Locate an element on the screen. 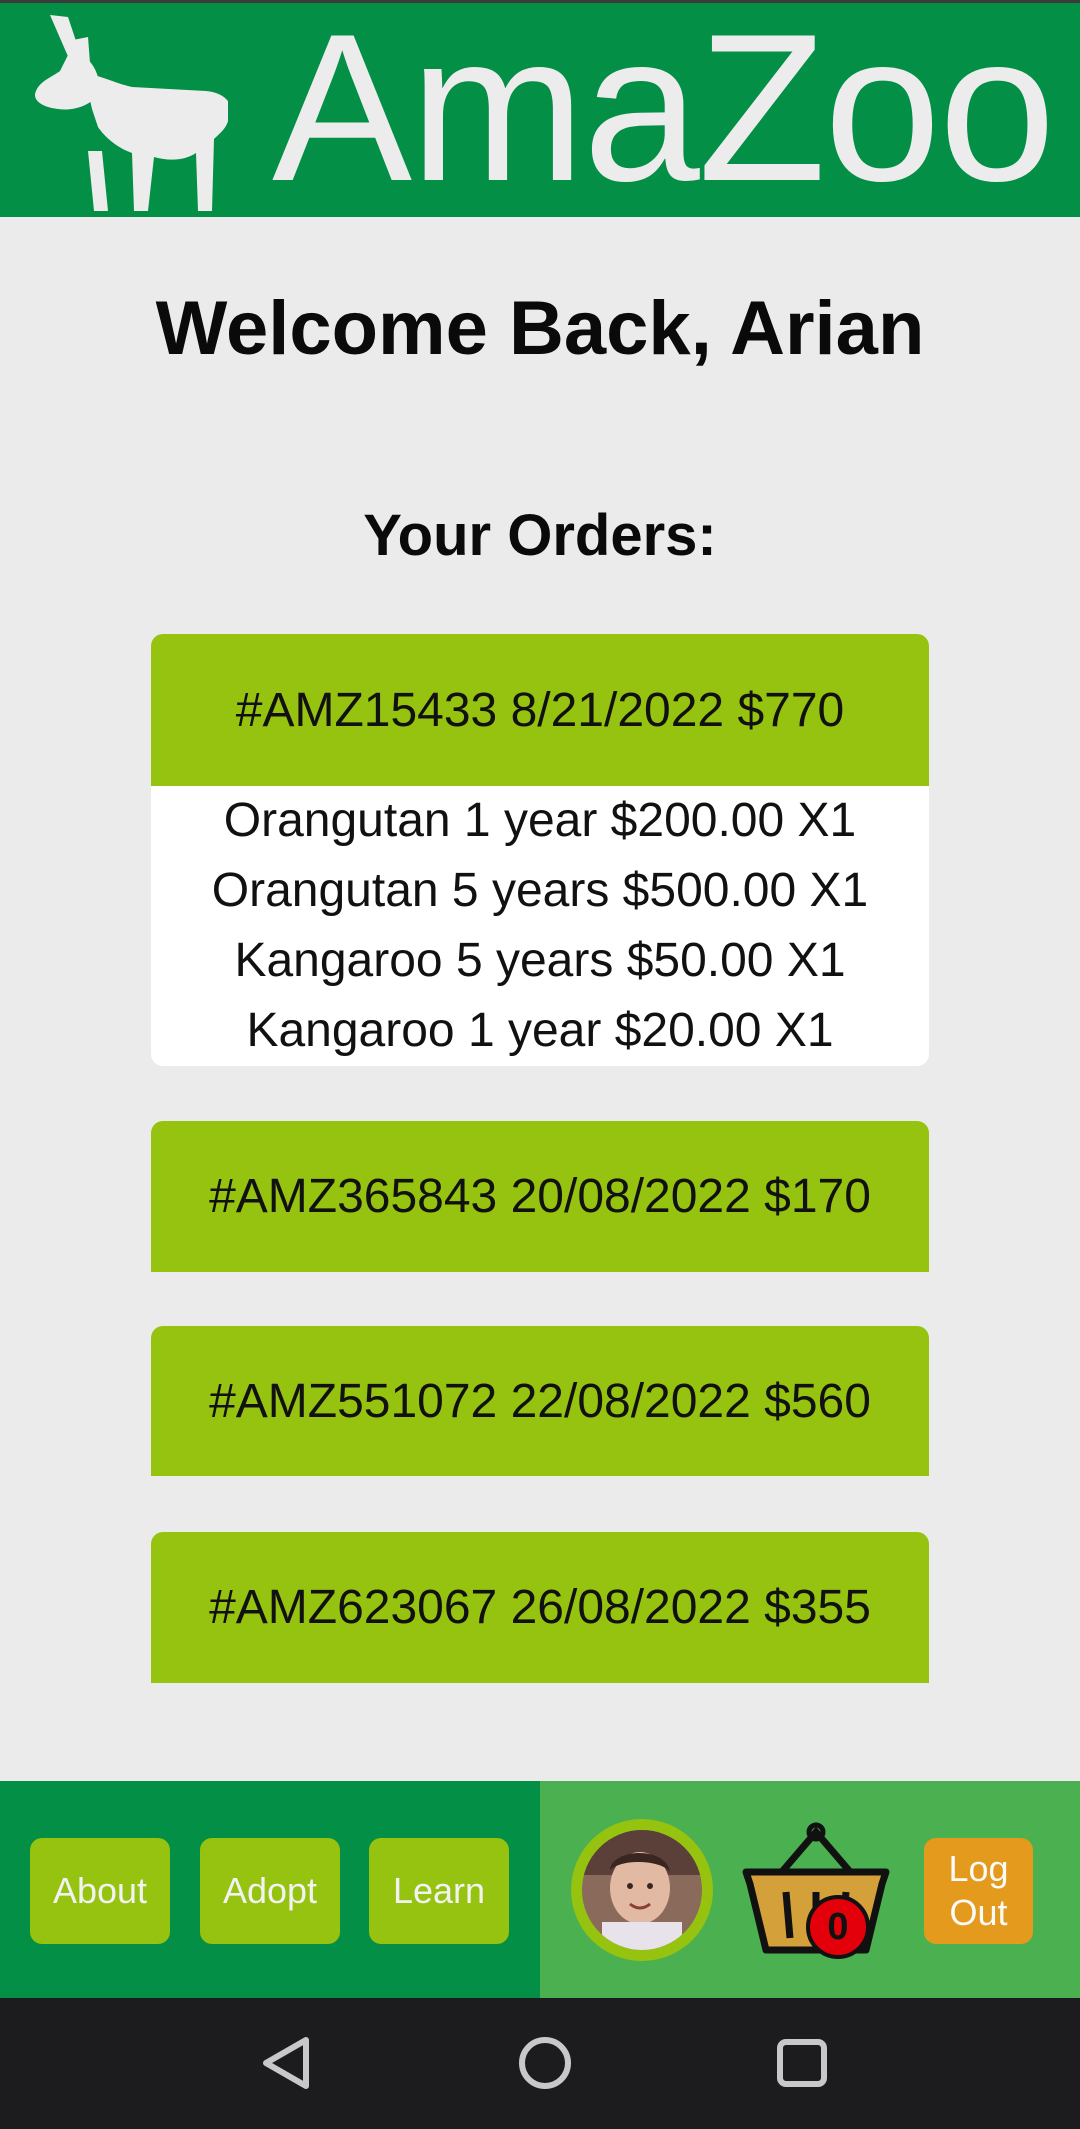 The width and height of the screenshot is (1080, 2129). logout-label-line2: Out is located at coordinates (978, 1912).